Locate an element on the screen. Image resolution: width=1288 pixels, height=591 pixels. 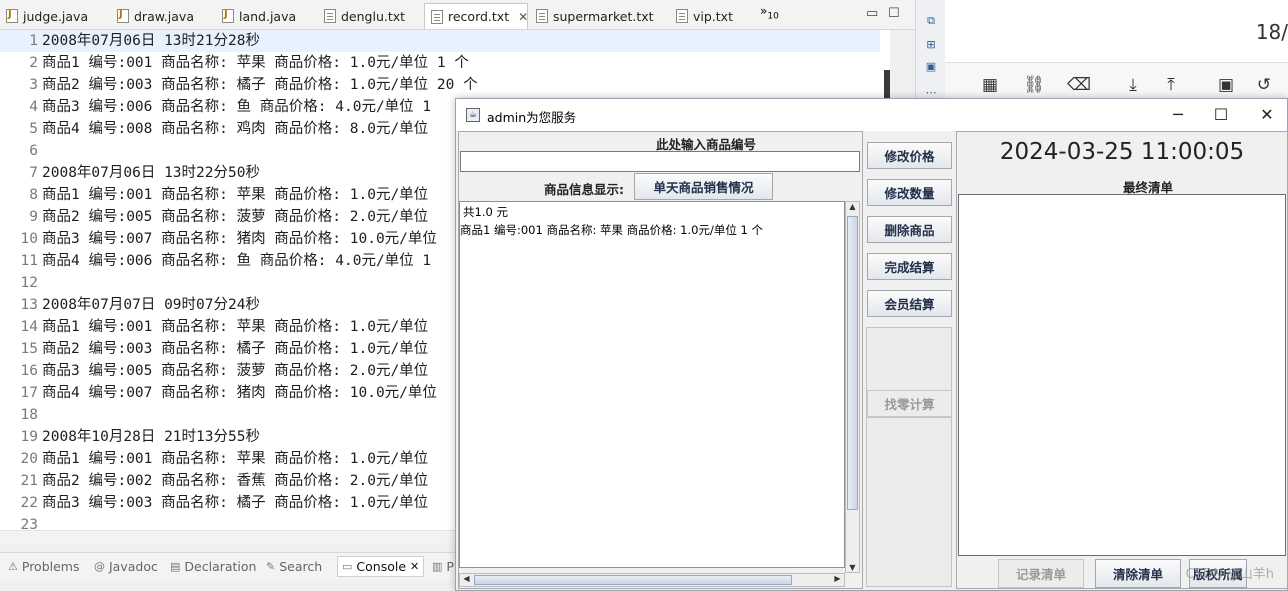
bottom-tab-label: Declaration is located at coordinates (220, 566).